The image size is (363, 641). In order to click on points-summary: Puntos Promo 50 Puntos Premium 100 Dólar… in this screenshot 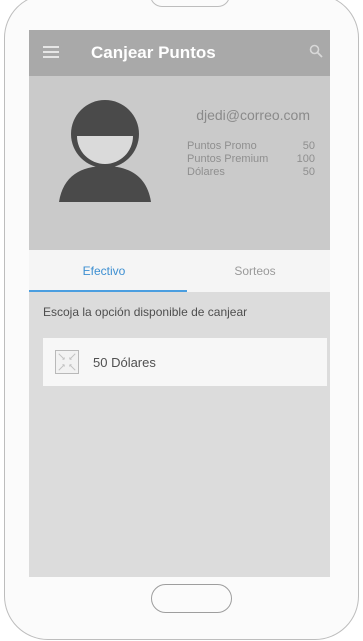, I will do `click(251, 159)`.